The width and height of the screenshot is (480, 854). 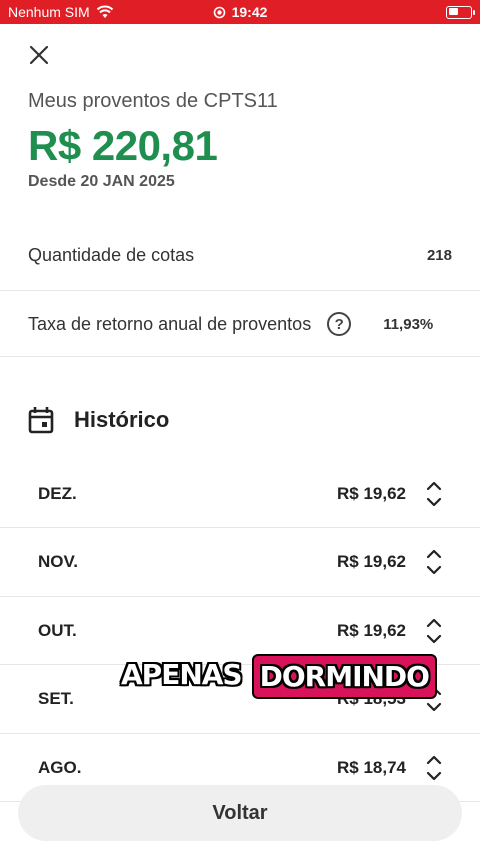 I want to click on history-month: NOV., so click(x=58, y=561).